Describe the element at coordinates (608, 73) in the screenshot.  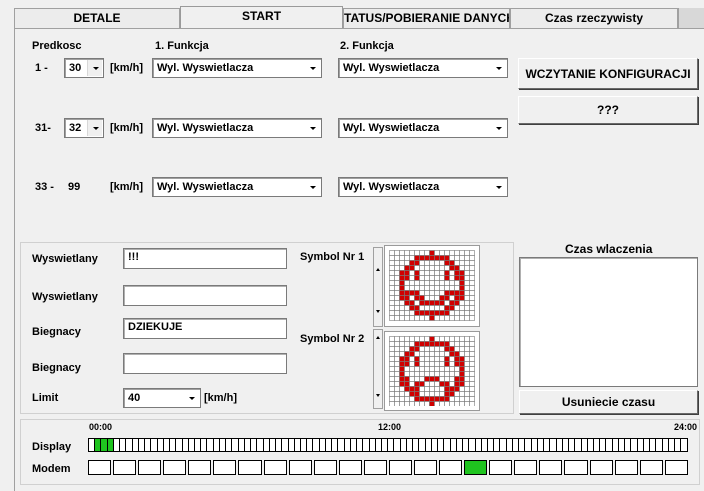
I see `load-config-button: WCZYTANIE KONFIGURACJI` at that location.